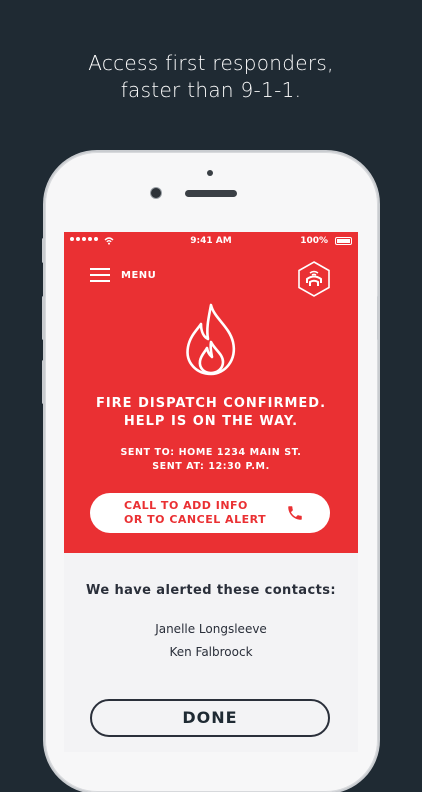 The height and width of the screenshot is (792, 422). I want to click on contact-item: Janelle Longsleeve, so click(211, 629).